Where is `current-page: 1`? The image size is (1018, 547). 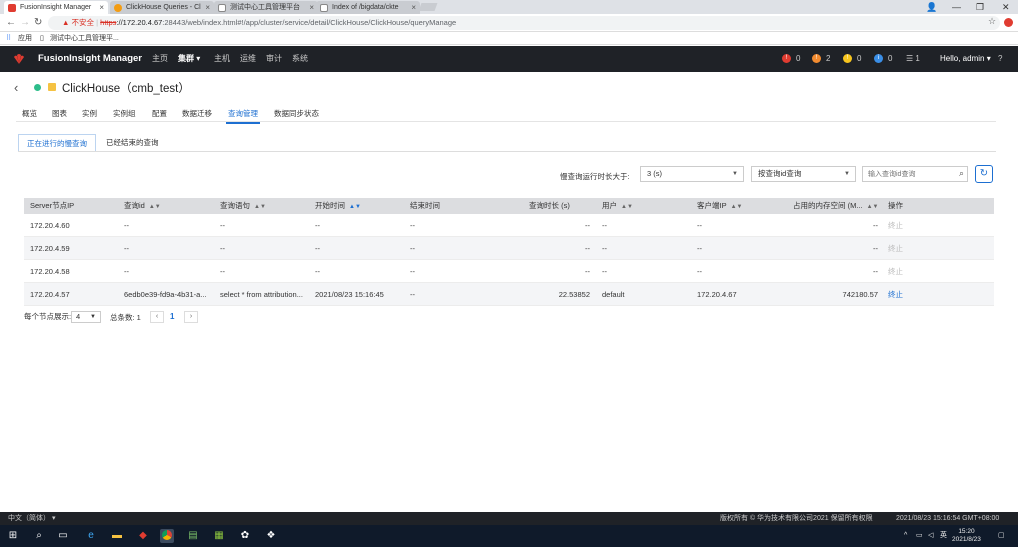 current-page: 1 is located at coordinates (172, 316).